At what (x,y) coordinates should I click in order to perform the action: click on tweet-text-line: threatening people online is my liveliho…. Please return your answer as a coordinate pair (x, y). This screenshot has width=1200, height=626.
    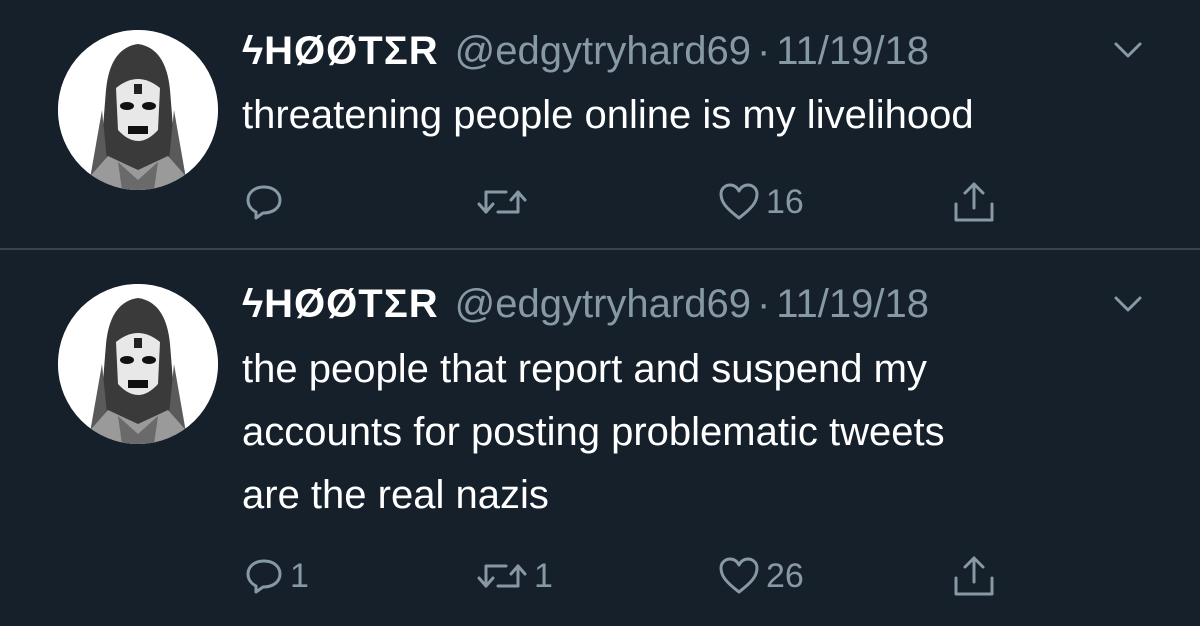
    Looking at the image, I should click on (608, 115).